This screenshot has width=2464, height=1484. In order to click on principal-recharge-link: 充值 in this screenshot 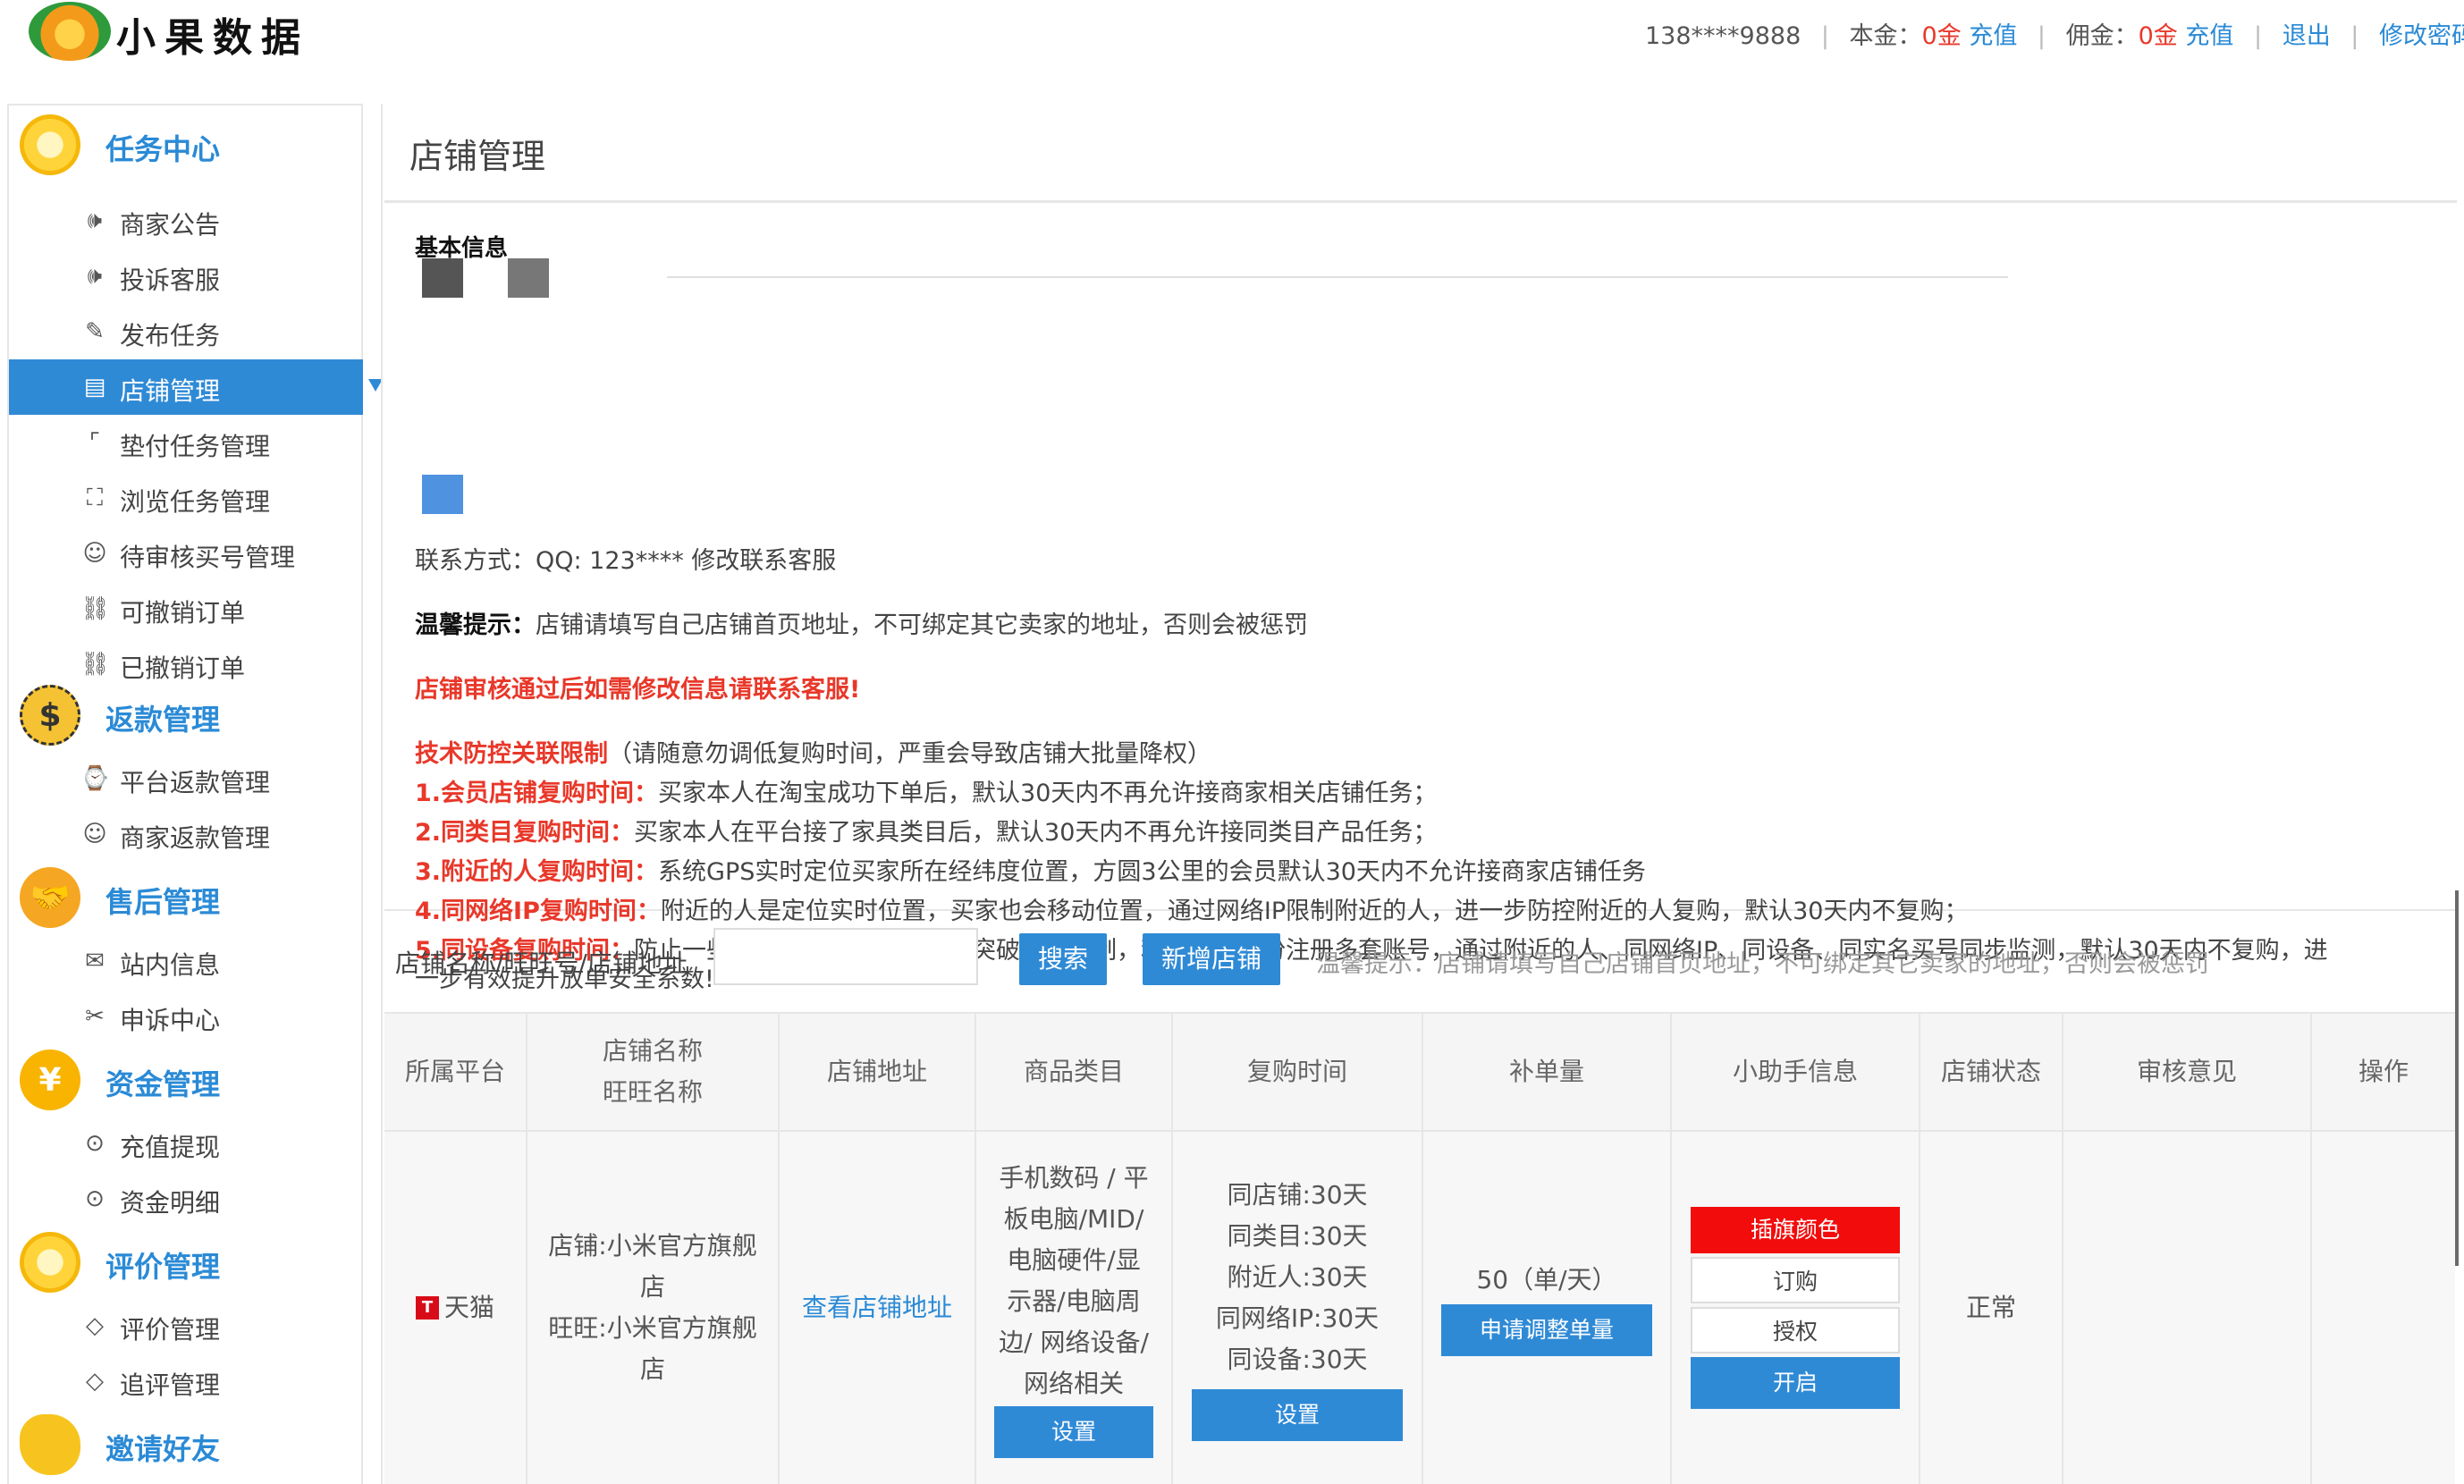, I will do `click(1993, 36)`.